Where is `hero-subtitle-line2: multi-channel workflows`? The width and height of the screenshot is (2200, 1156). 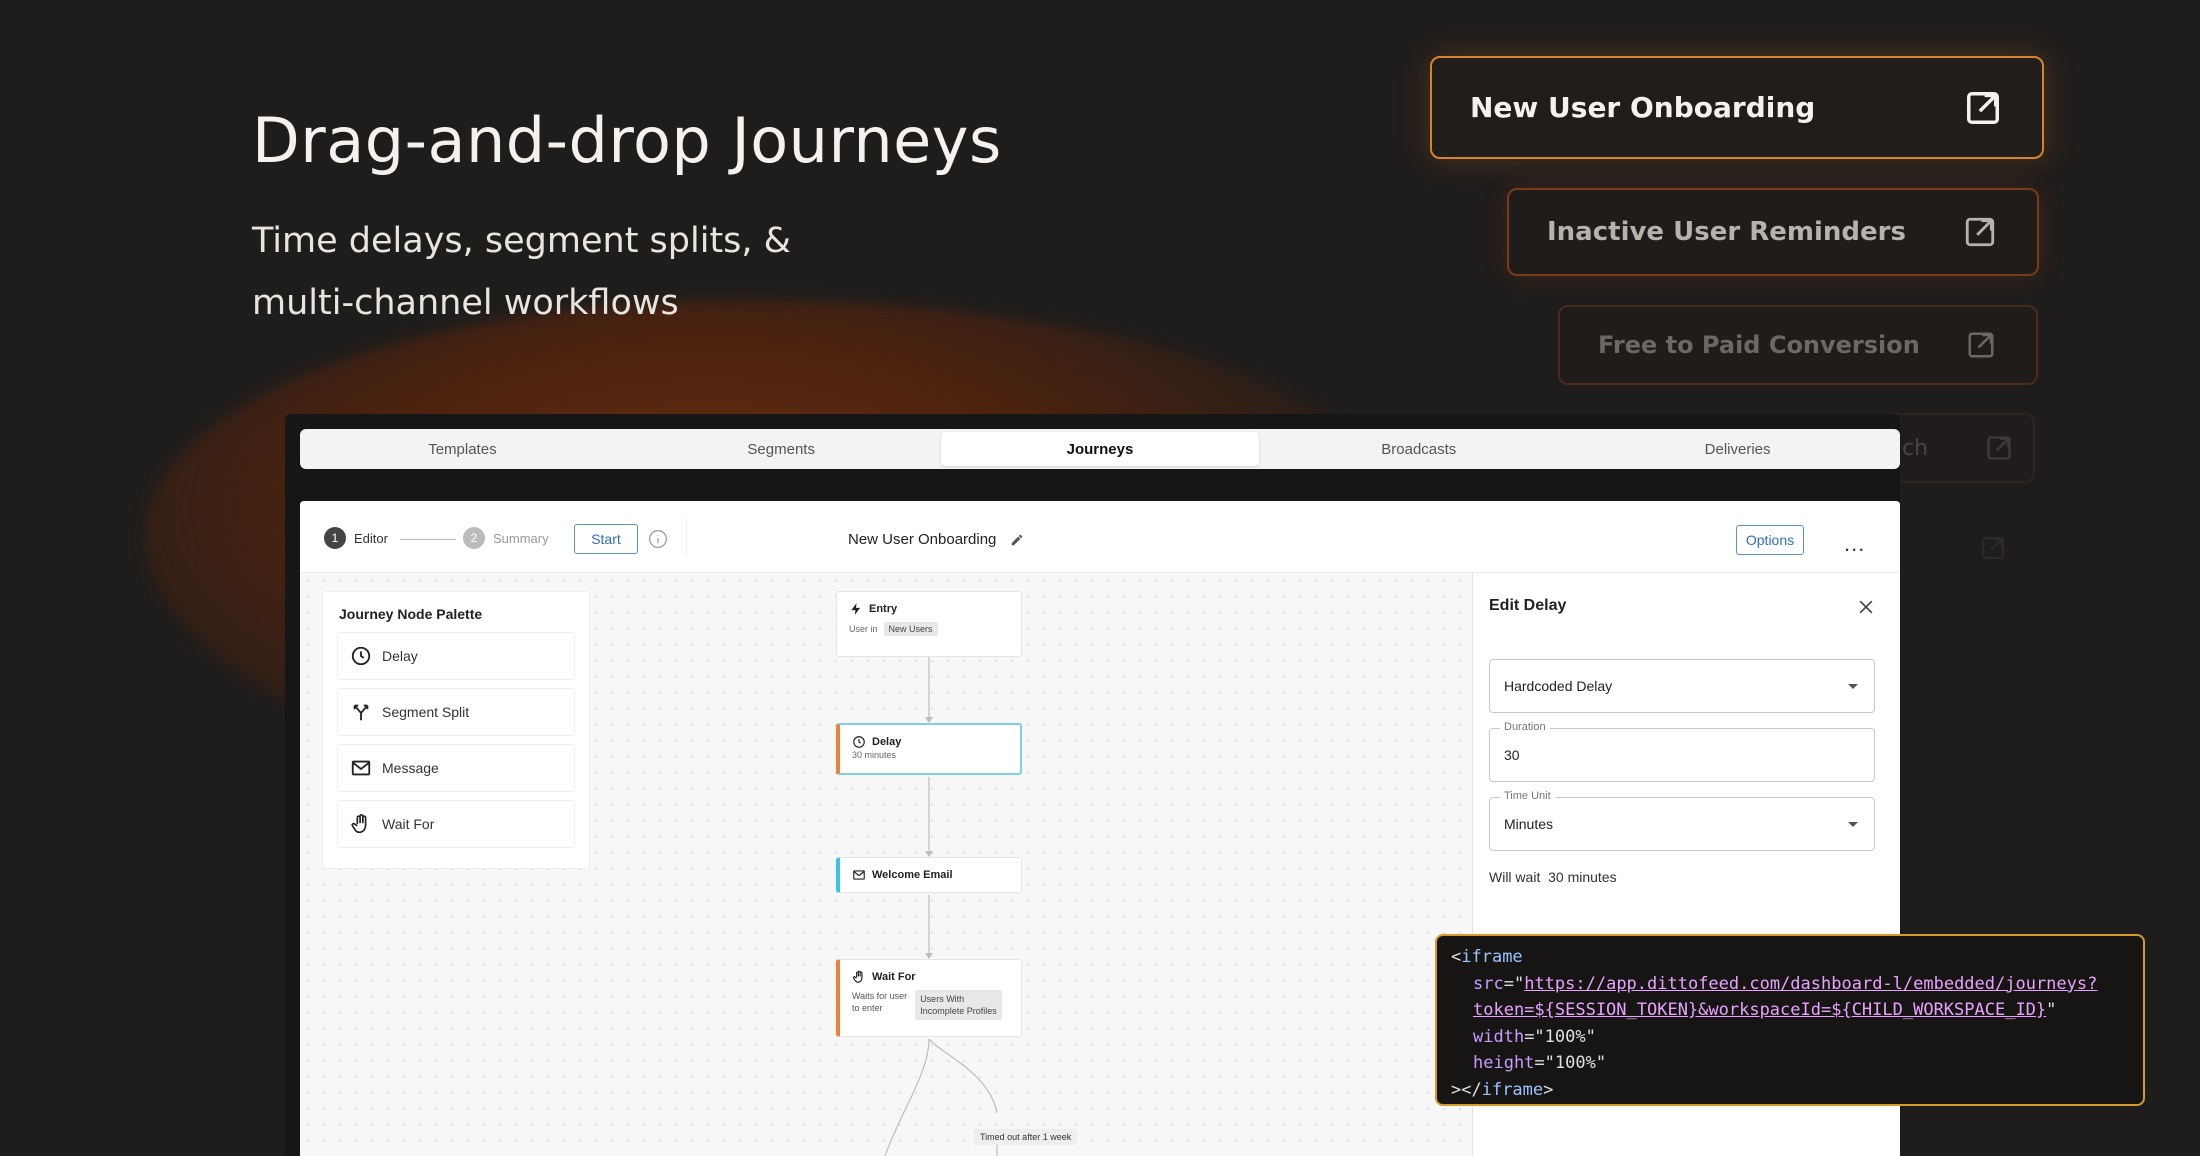 hero-subtitle-line2: multi-channel workflows is located at coordinates (465, 303).